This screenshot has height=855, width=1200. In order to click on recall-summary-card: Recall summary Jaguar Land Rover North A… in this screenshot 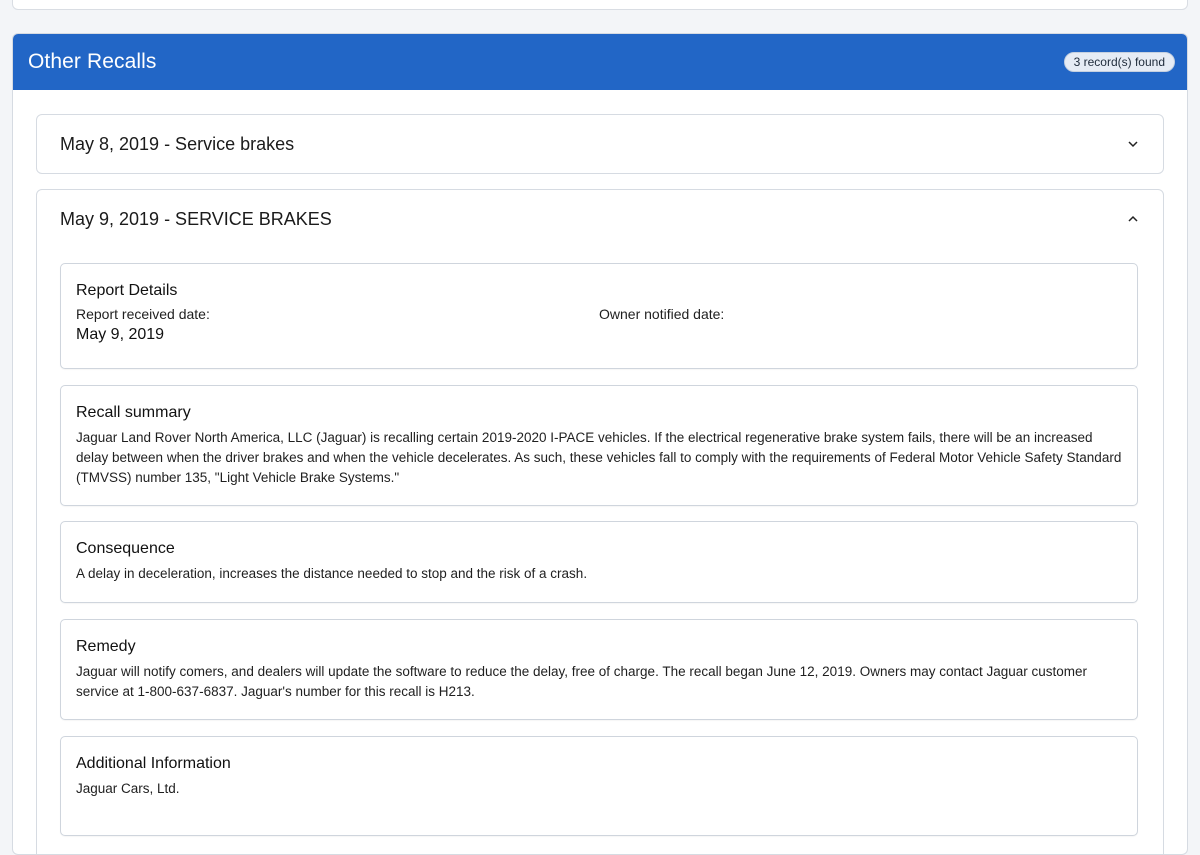, I will do `click(599, 445)`.